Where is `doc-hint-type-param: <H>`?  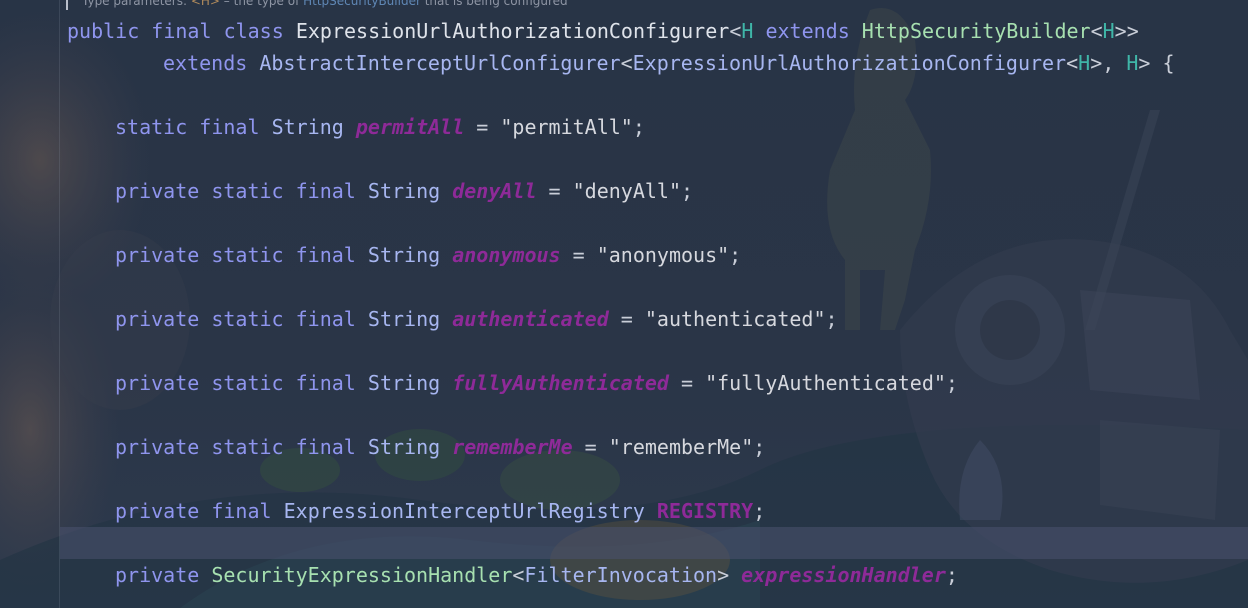
doc-hint-type-param: <H> is located at coordinates (205, 4).